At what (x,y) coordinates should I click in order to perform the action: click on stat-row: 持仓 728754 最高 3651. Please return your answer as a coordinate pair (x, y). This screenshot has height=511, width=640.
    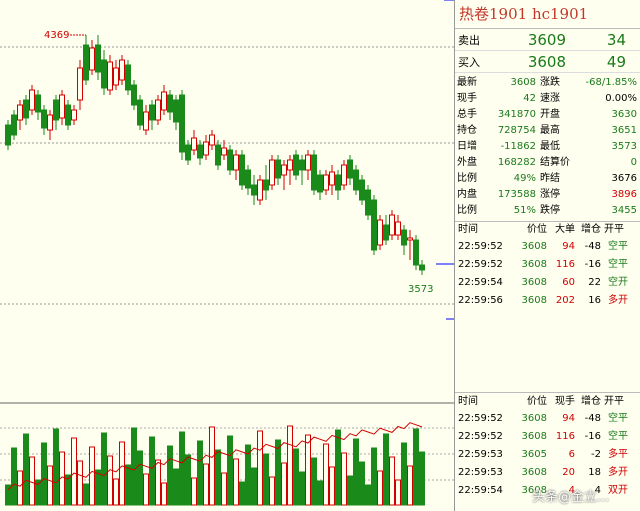
    Looking at the image, I should click on (547, 131).